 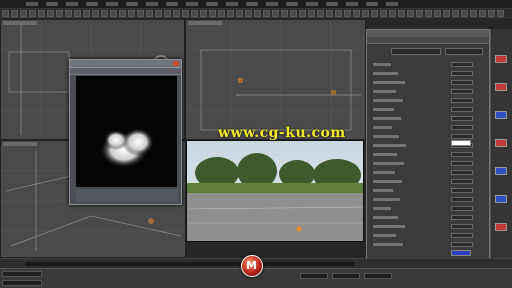 I want to click on viewport-top-right, so click(x=275, y=79).